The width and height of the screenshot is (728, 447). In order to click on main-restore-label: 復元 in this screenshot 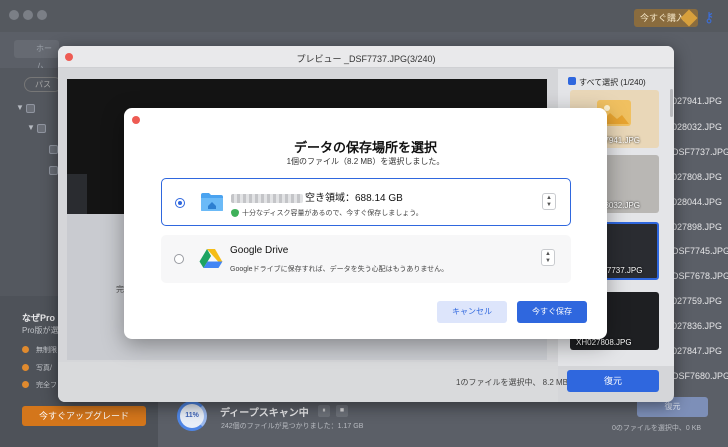, I will do `click(672, 406)`.